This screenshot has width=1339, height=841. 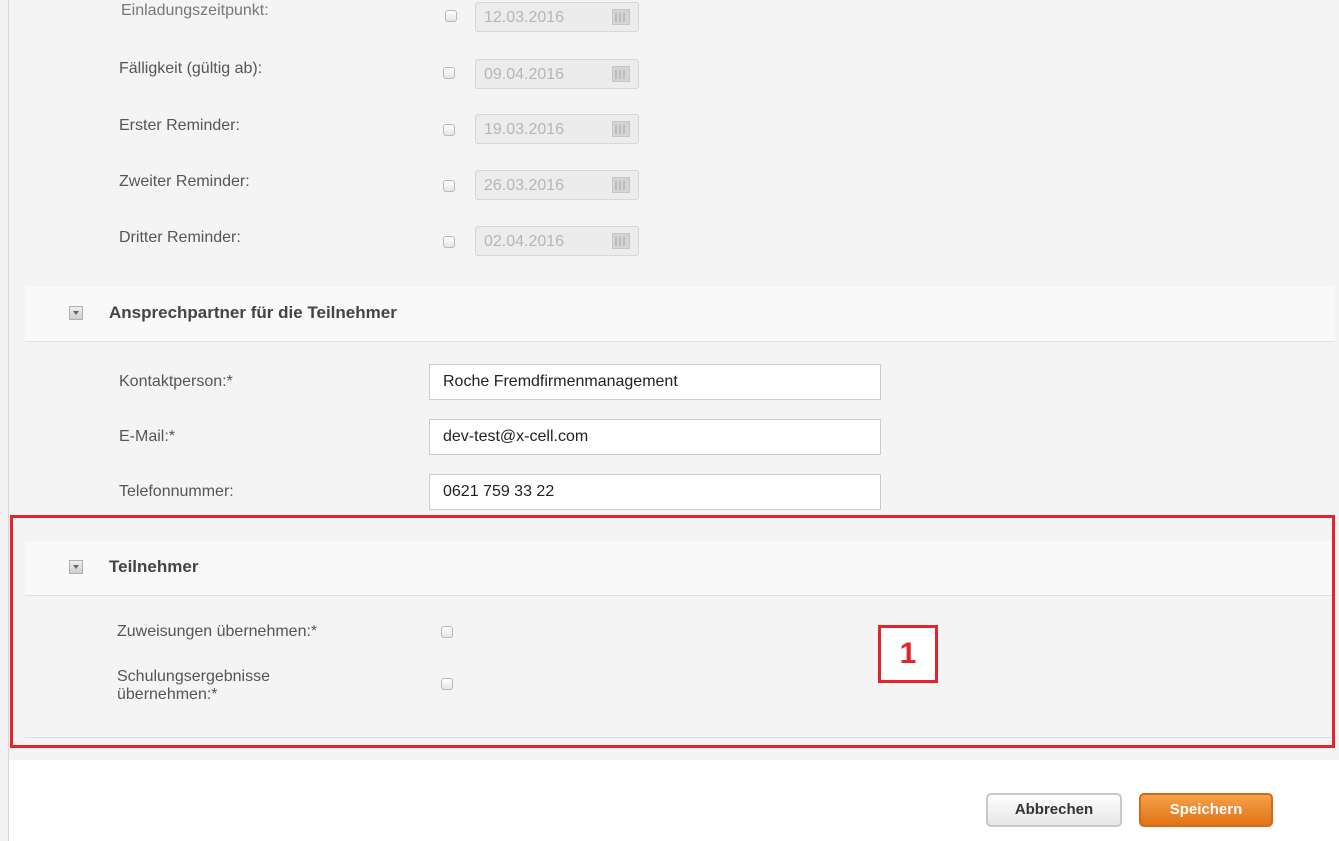 What do you see at coordinates (524, 185) in the screenshot?
I see `date-value: 26.03.2016` at bounding box center [524, 185].